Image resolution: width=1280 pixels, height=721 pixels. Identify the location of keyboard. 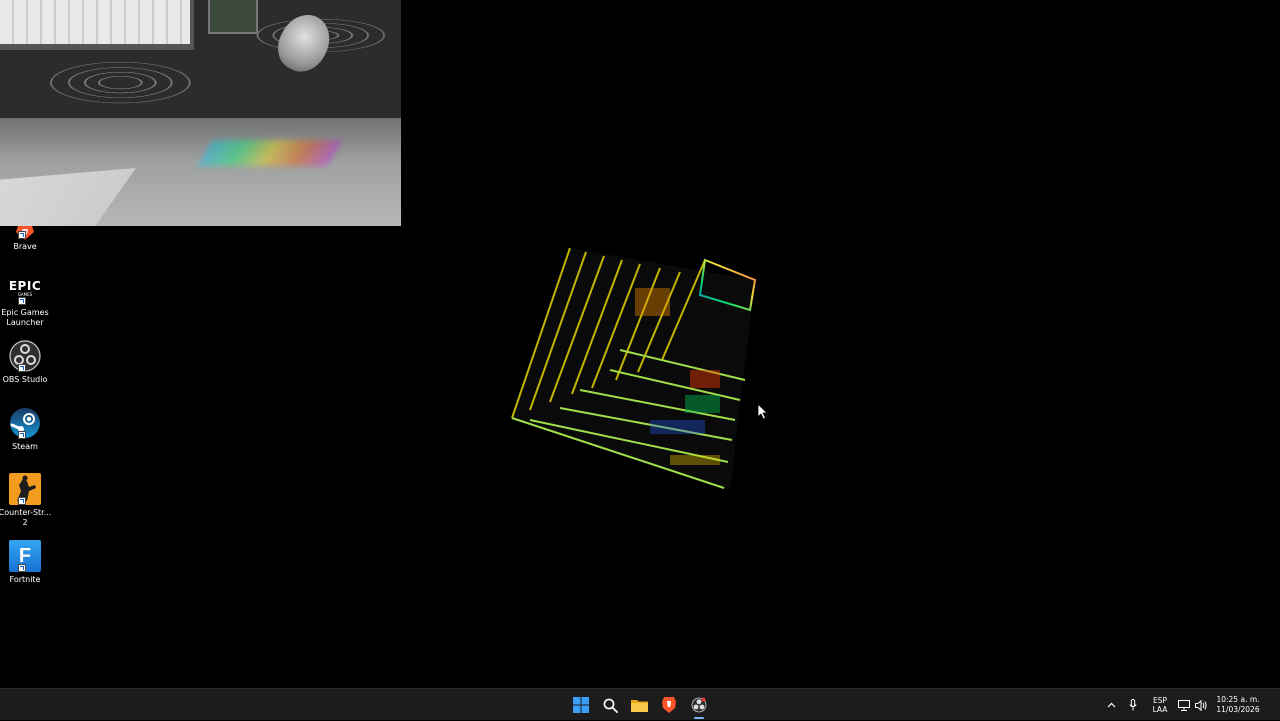
(97, 25).